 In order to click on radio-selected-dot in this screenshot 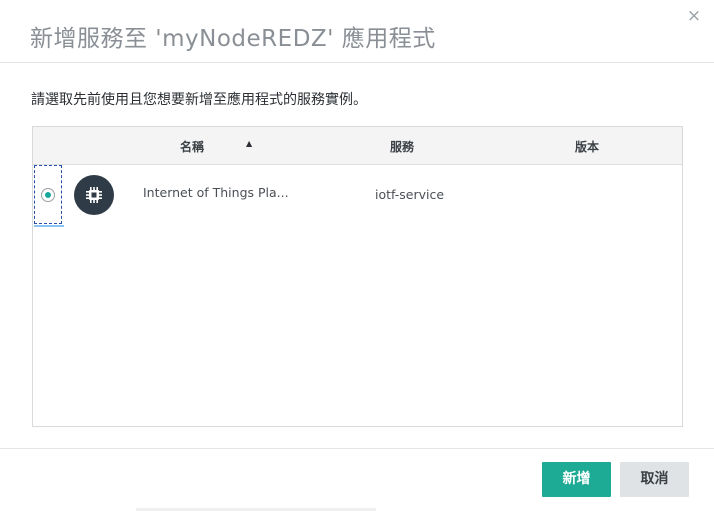, I will do `click(48, 195)`.